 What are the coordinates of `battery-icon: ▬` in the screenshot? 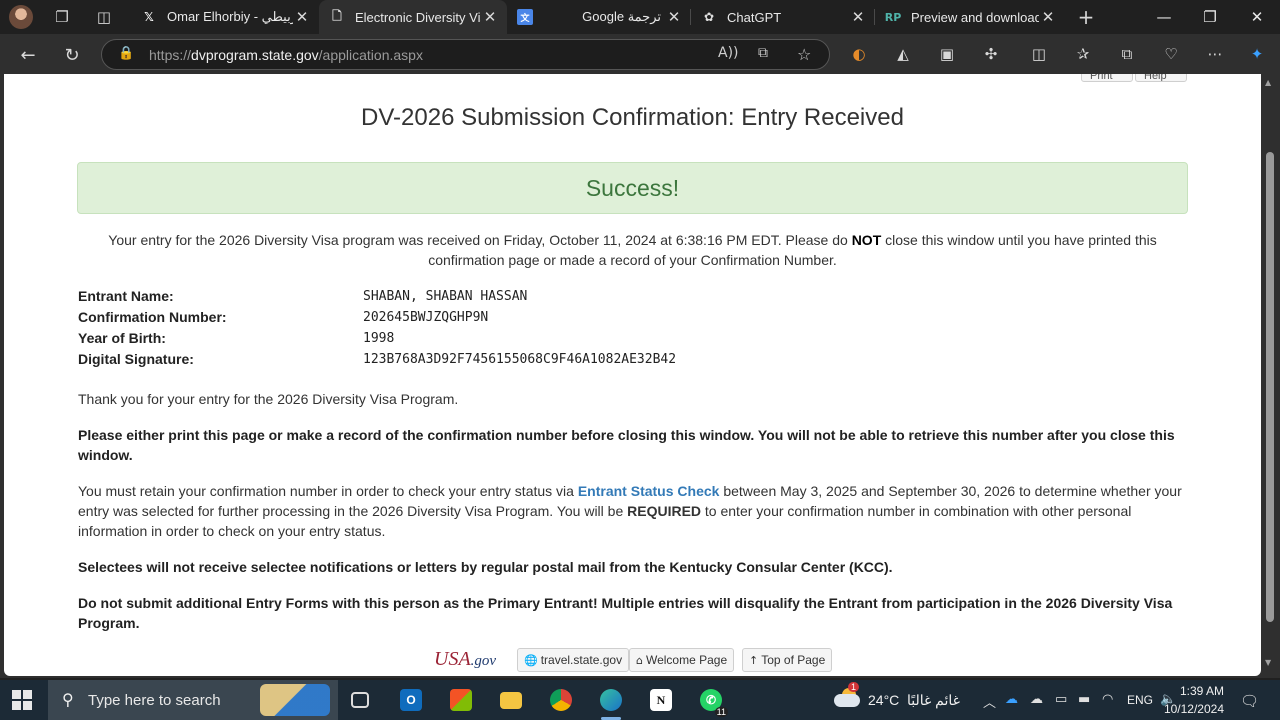 It's located at (1084, 699).